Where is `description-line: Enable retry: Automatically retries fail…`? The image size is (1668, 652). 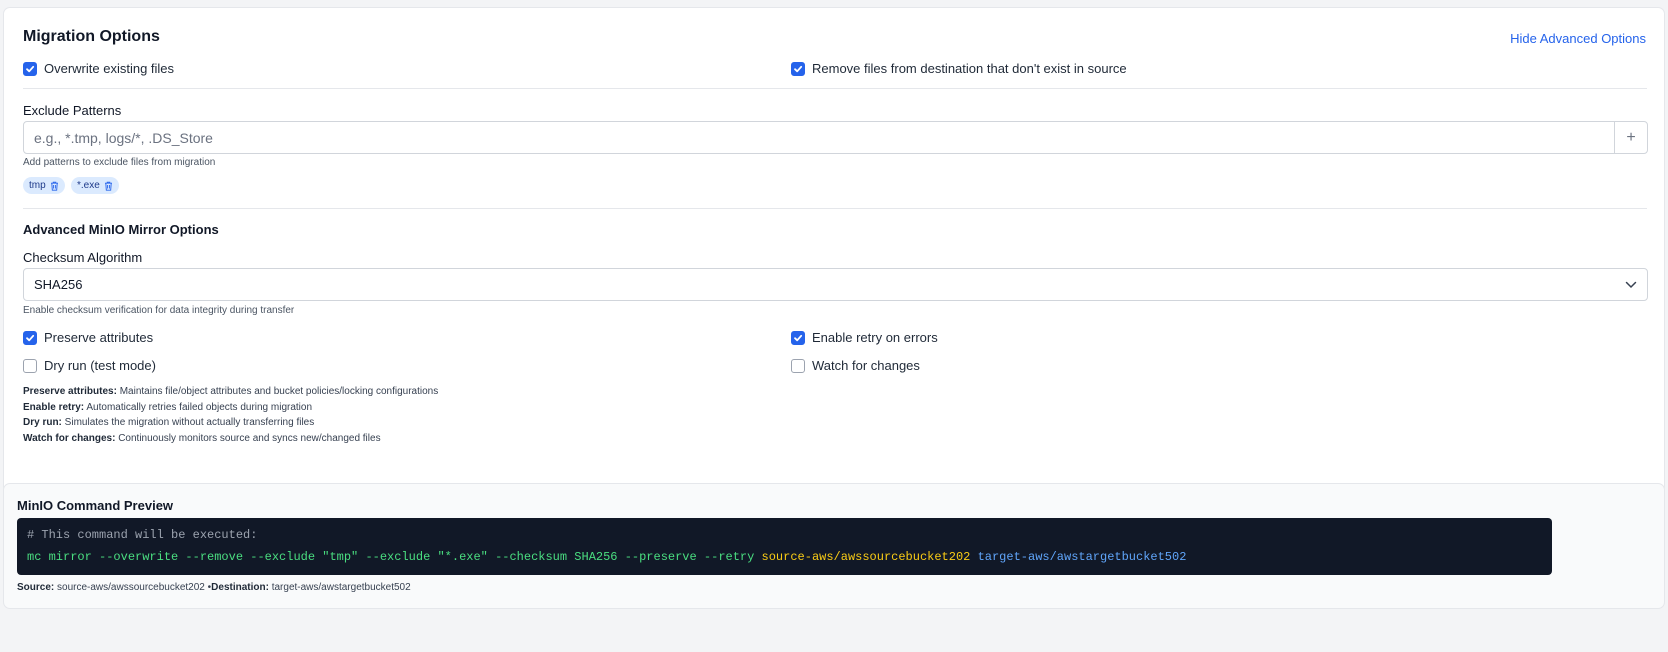
description-line: Enable retry: Automatically retries fail… is located at coordinates (230, 408).